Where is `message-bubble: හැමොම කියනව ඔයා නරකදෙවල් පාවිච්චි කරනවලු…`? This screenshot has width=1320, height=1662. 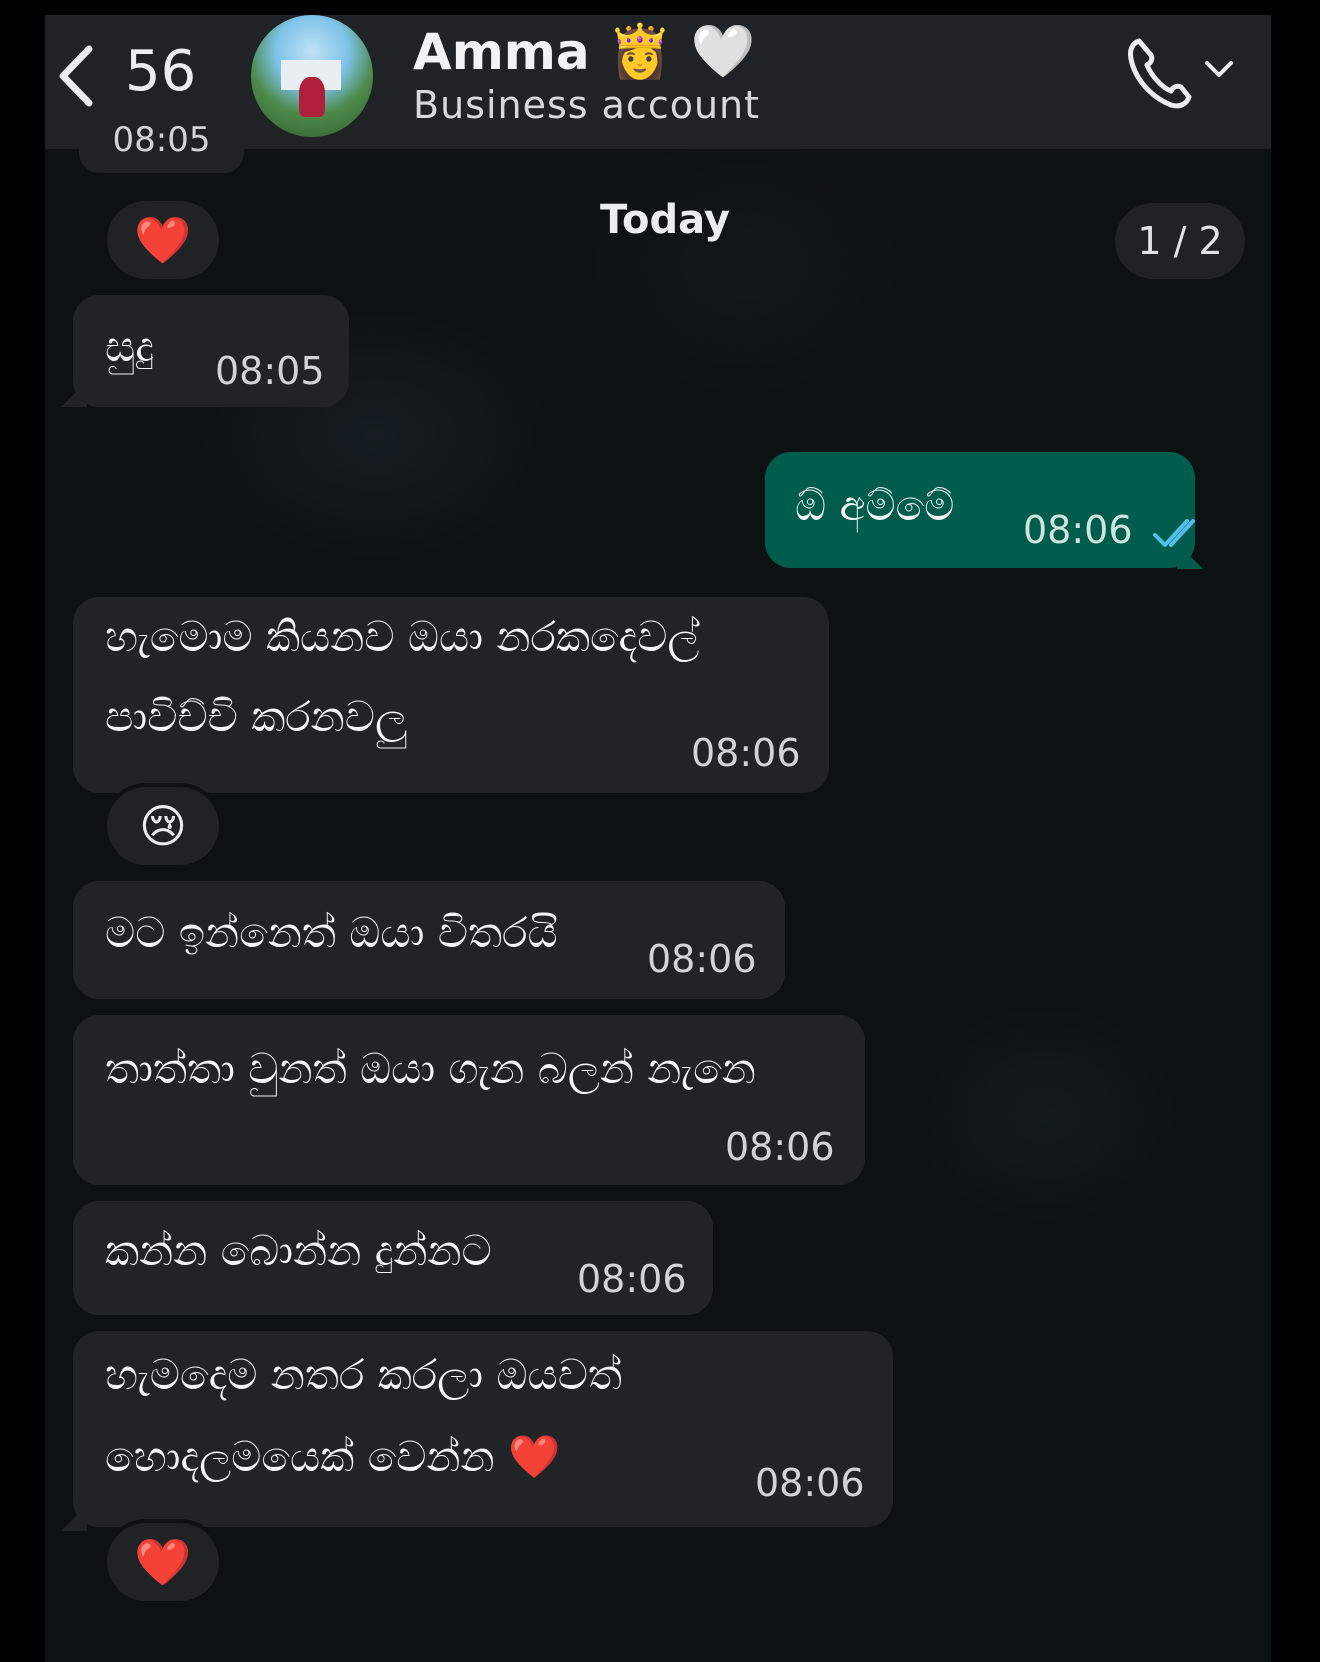
message-bubble: හැමොම කියනව ඔයා නරකදෙවල් පාවිච්චි කරනවලු… is located at coordinates (451, 695).